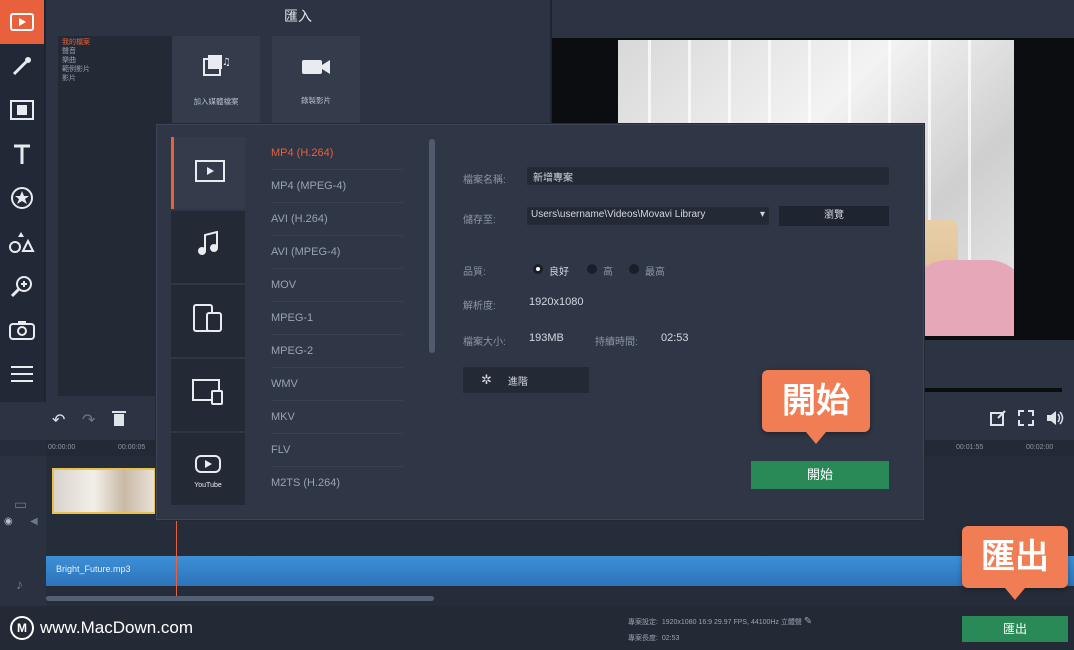 The height and width of the screenshot is (650, 1074). What do you see at coordinates (479, 306) in the screenshot?
I see `resolution-label: 解析度:` at bounding box center [479, 306].